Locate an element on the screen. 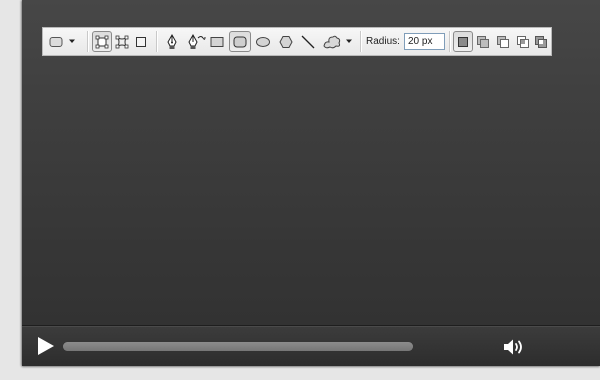 This screenshot has width=600, height=380. custom-shape-tool-icon is located at coordinates (332, 41).